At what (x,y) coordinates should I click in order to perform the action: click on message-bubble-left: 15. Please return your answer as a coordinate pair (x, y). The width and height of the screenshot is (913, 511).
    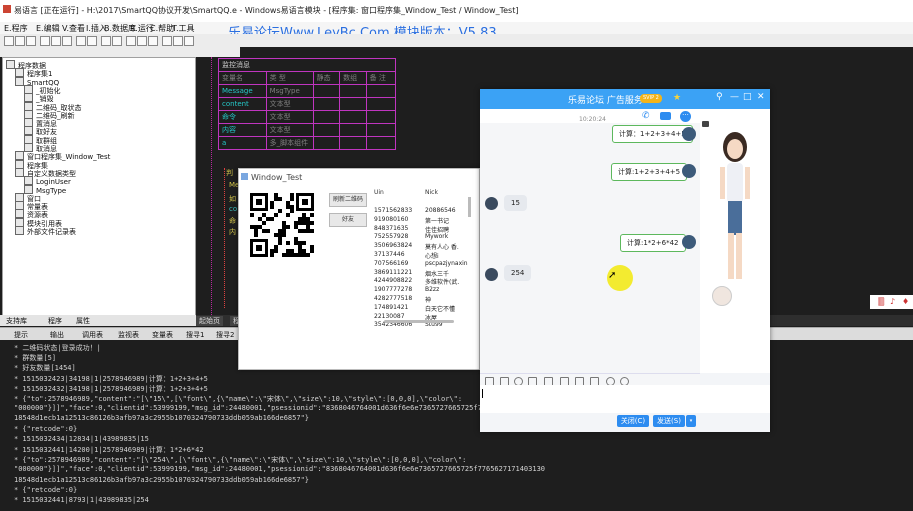
    Looking at the image, I should click on (515, 203).